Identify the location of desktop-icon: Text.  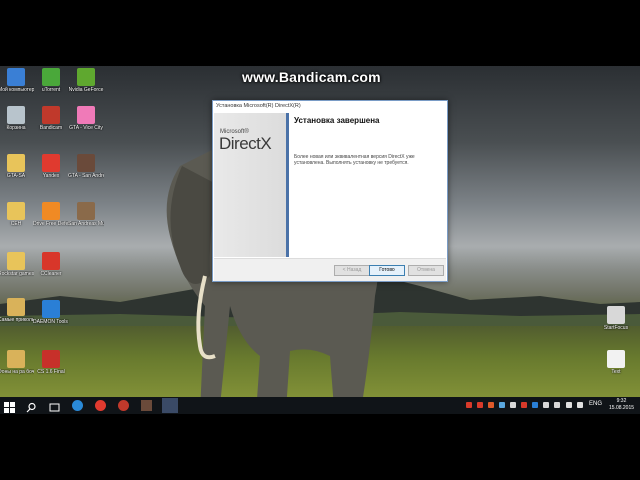
(616, 362).